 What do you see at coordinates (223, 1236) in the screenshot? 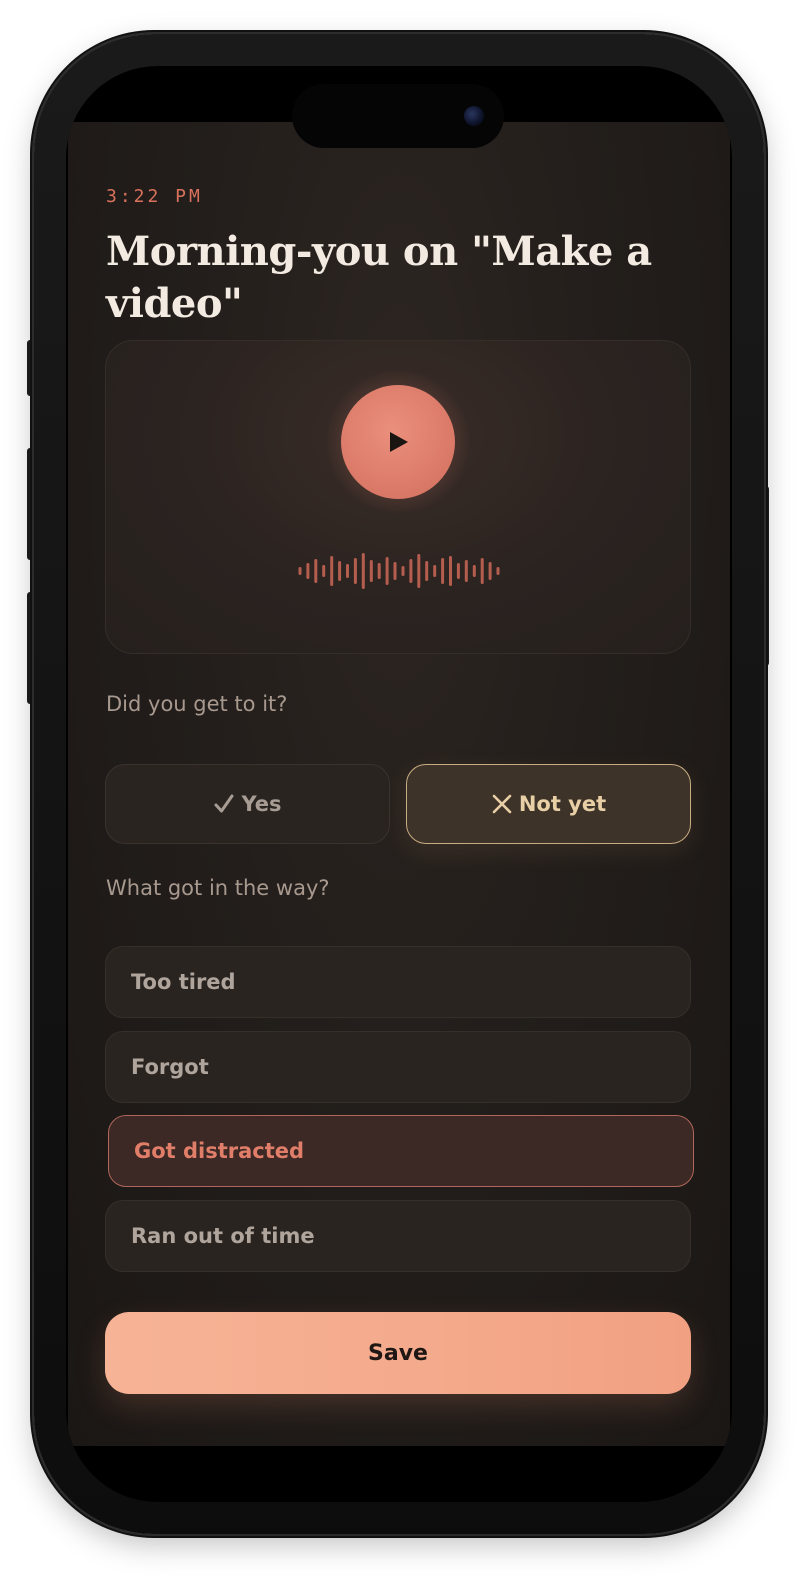
I see `reason-option-label: Ran out of time` at bounding box center [223, 1236].